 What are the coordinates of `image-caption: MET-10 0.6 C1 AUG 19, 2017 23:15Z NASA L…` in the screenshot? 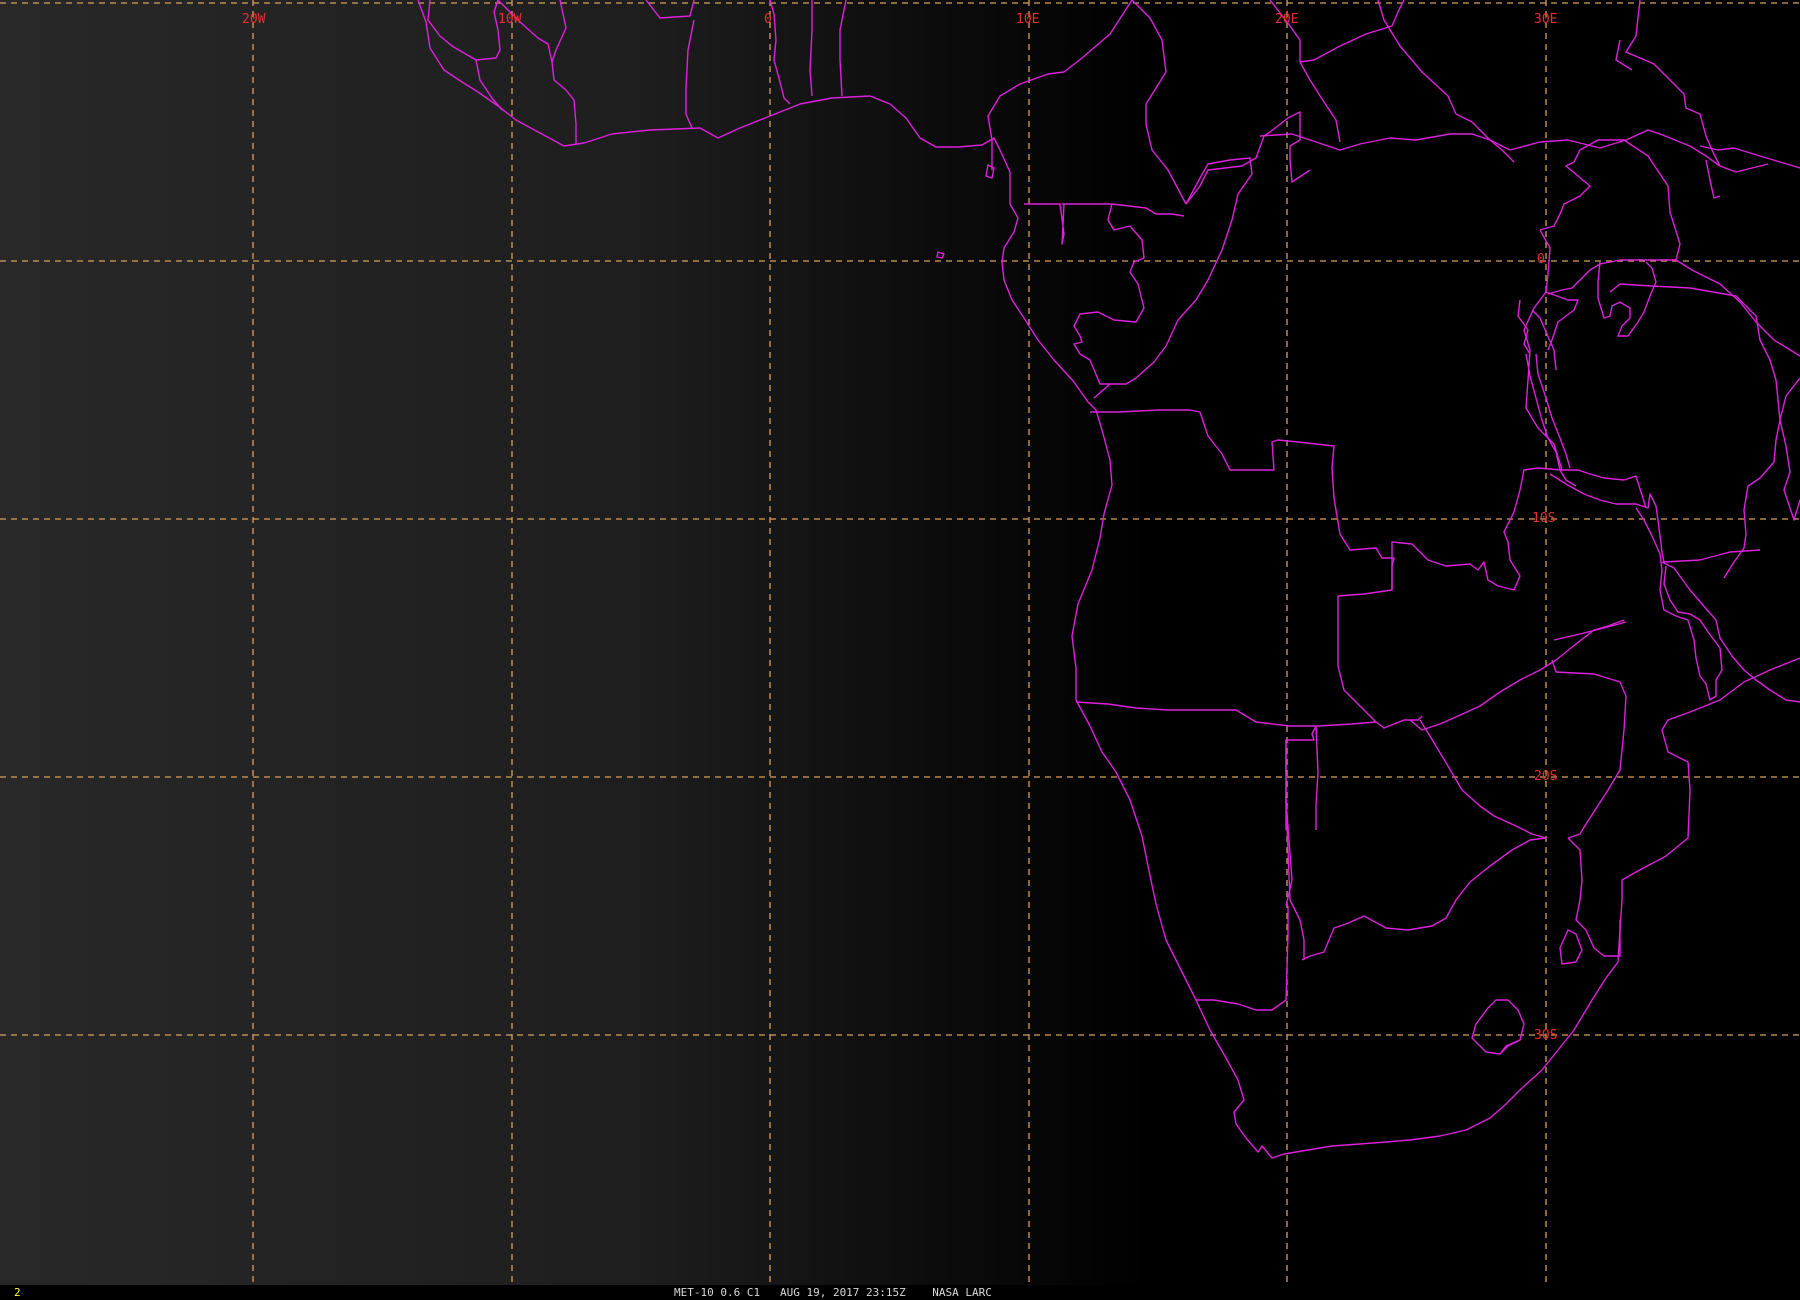 It's located at (833, 1292).